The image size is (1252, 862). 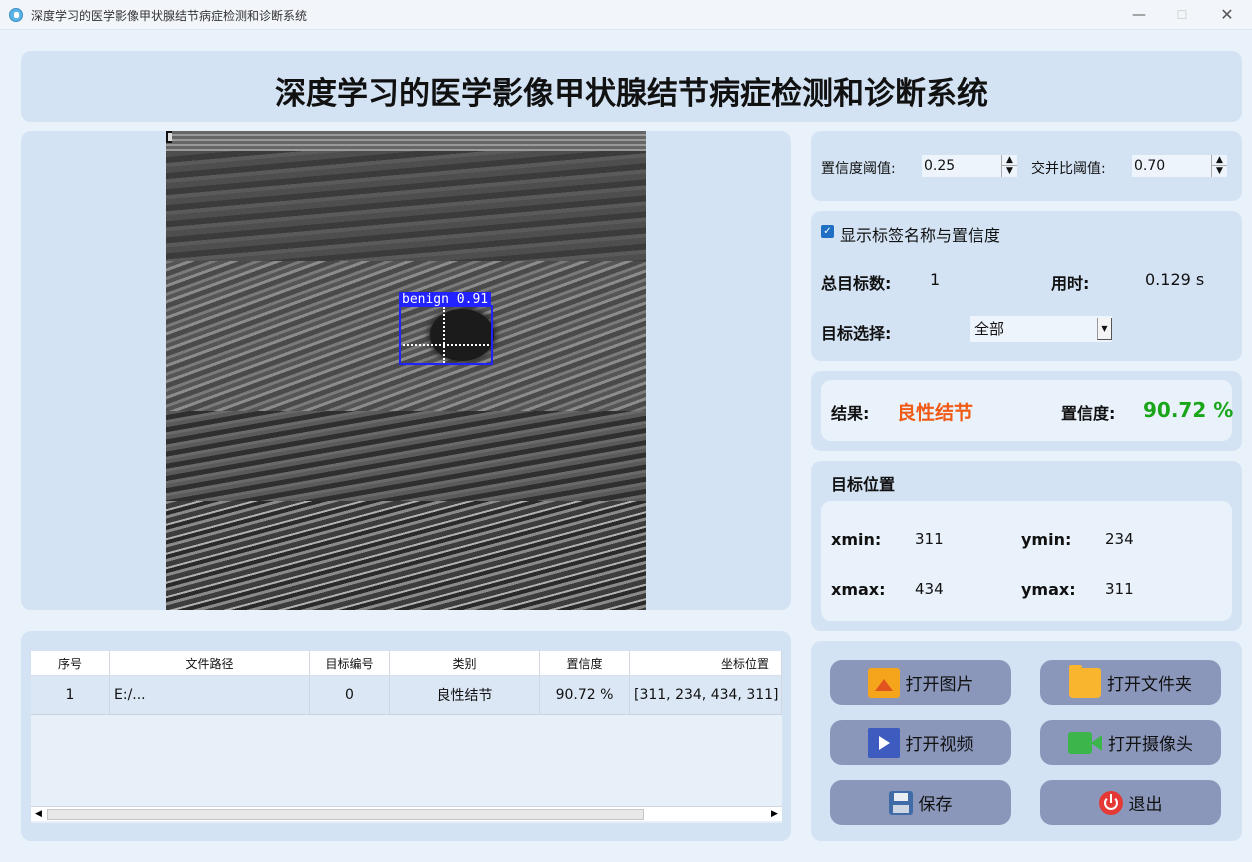 What do you see at coordinates (1119, 539) in the screenshot?
I see `ymin-value: 234` at bounding box center [1119, 539].